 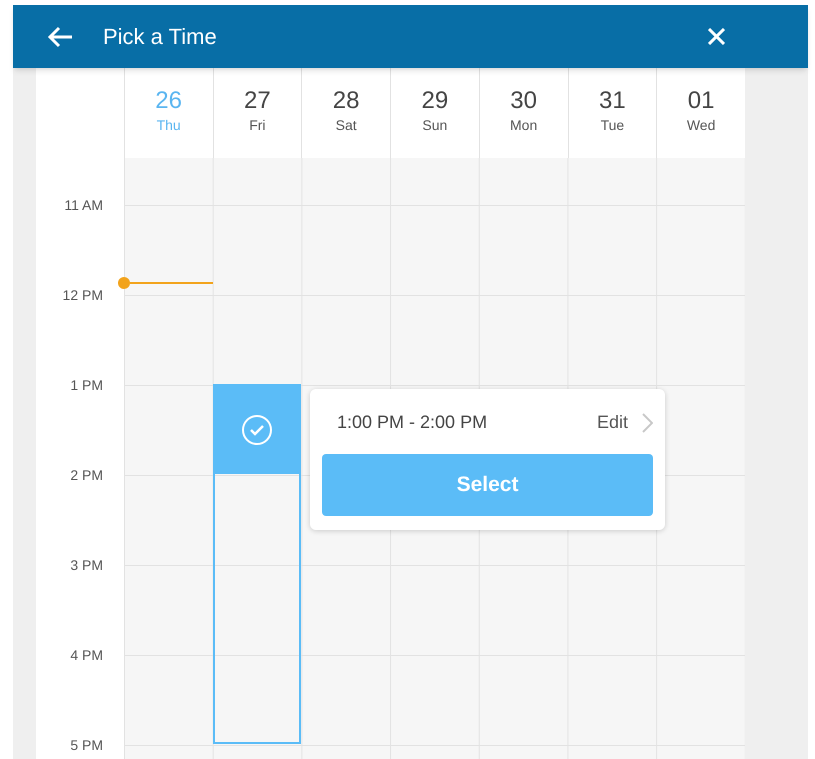 I want to click on header-title: Pick a Time, so click(x=160, y=37).